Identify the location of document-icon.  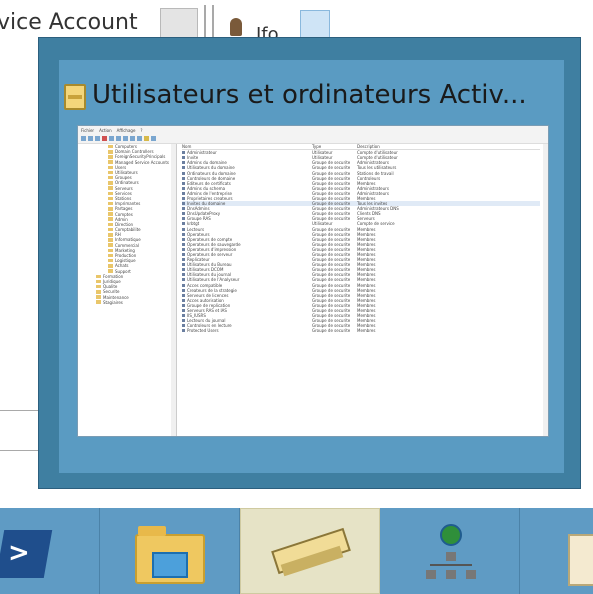
(580, 560).